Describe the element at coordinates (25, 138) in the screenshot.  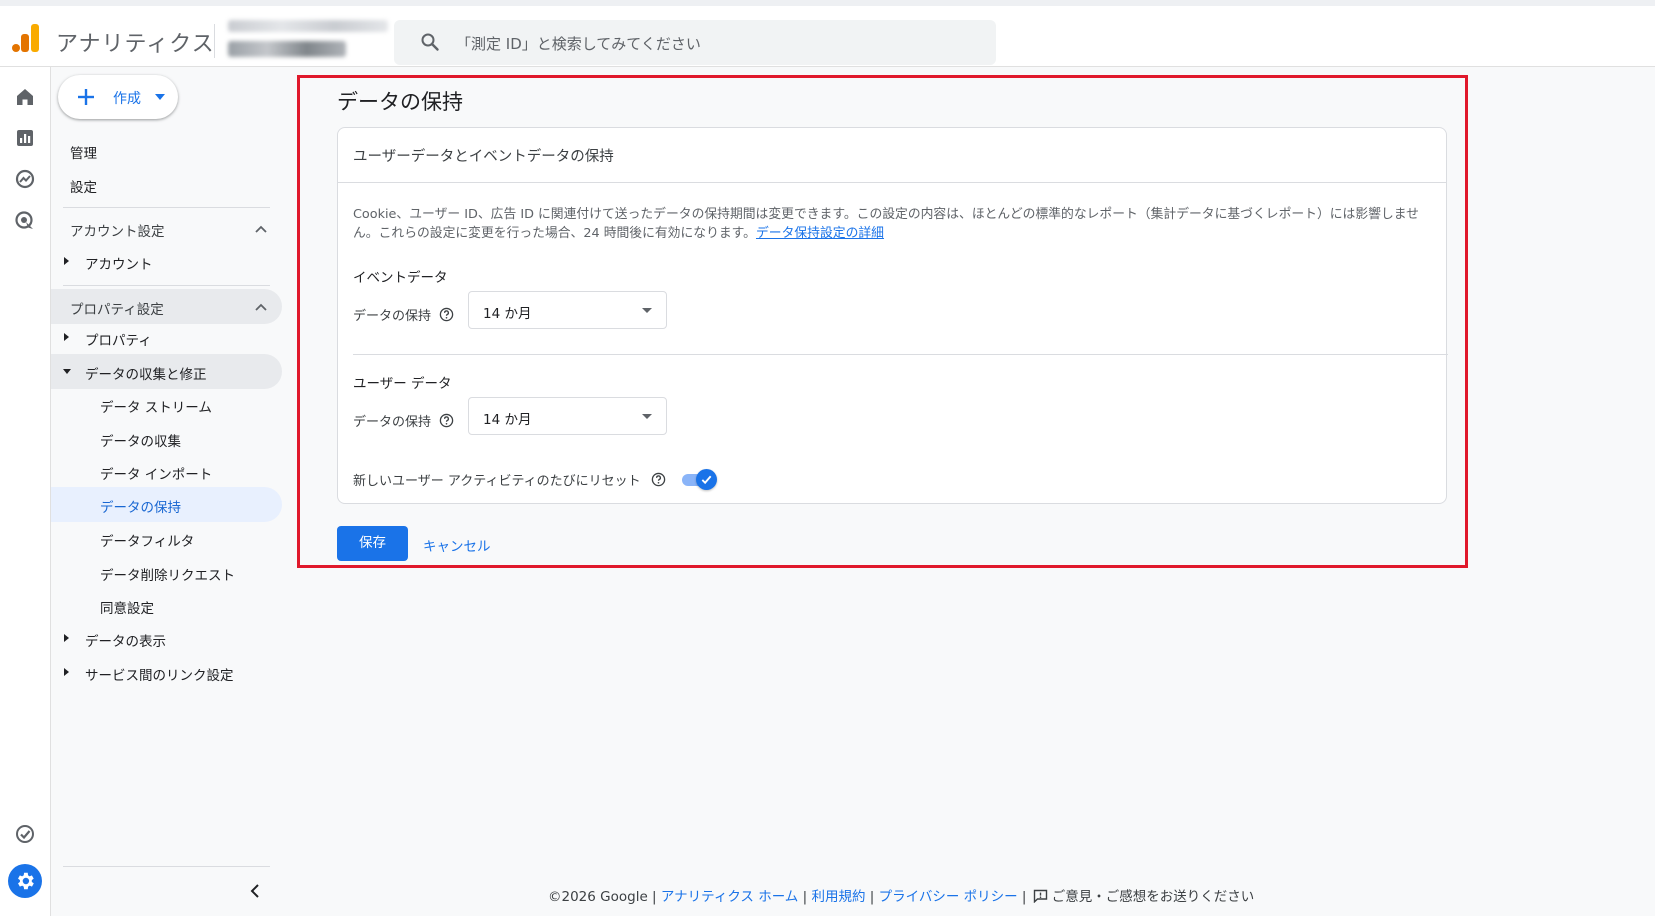
I see `reports-icon` at that location.